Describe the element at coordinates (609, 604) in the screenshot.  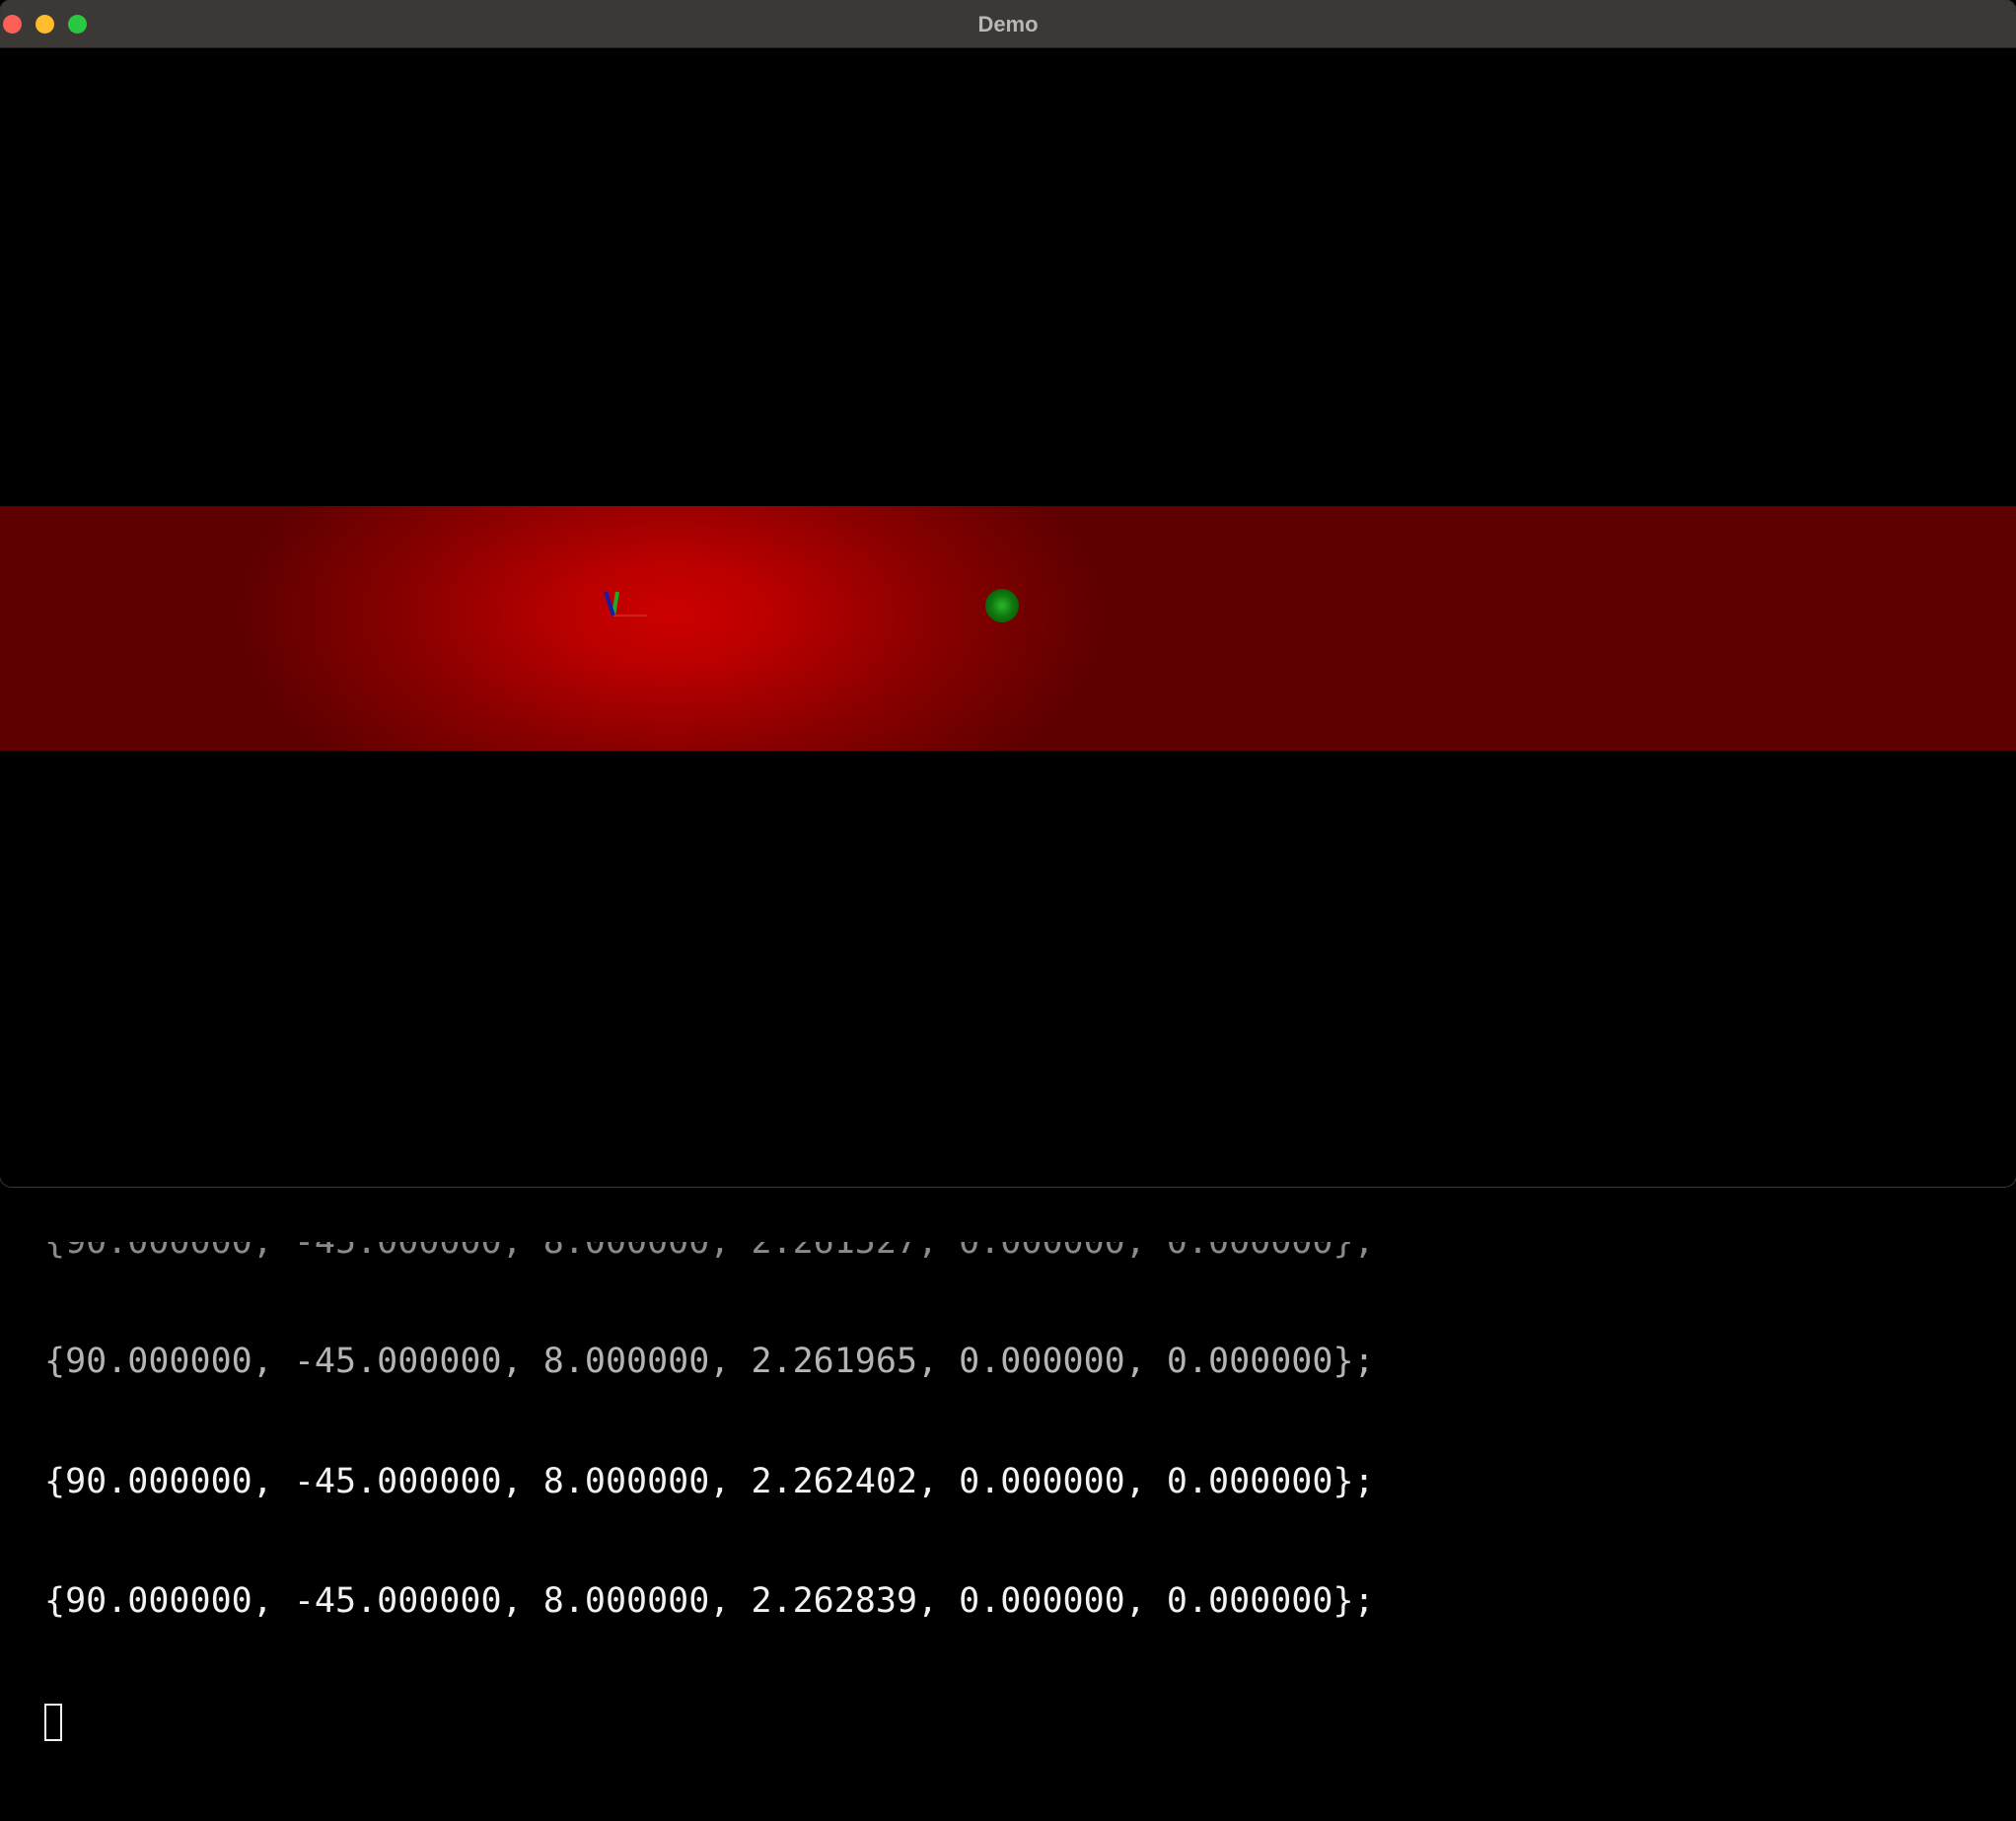
I see `z-axis-line` at that location.